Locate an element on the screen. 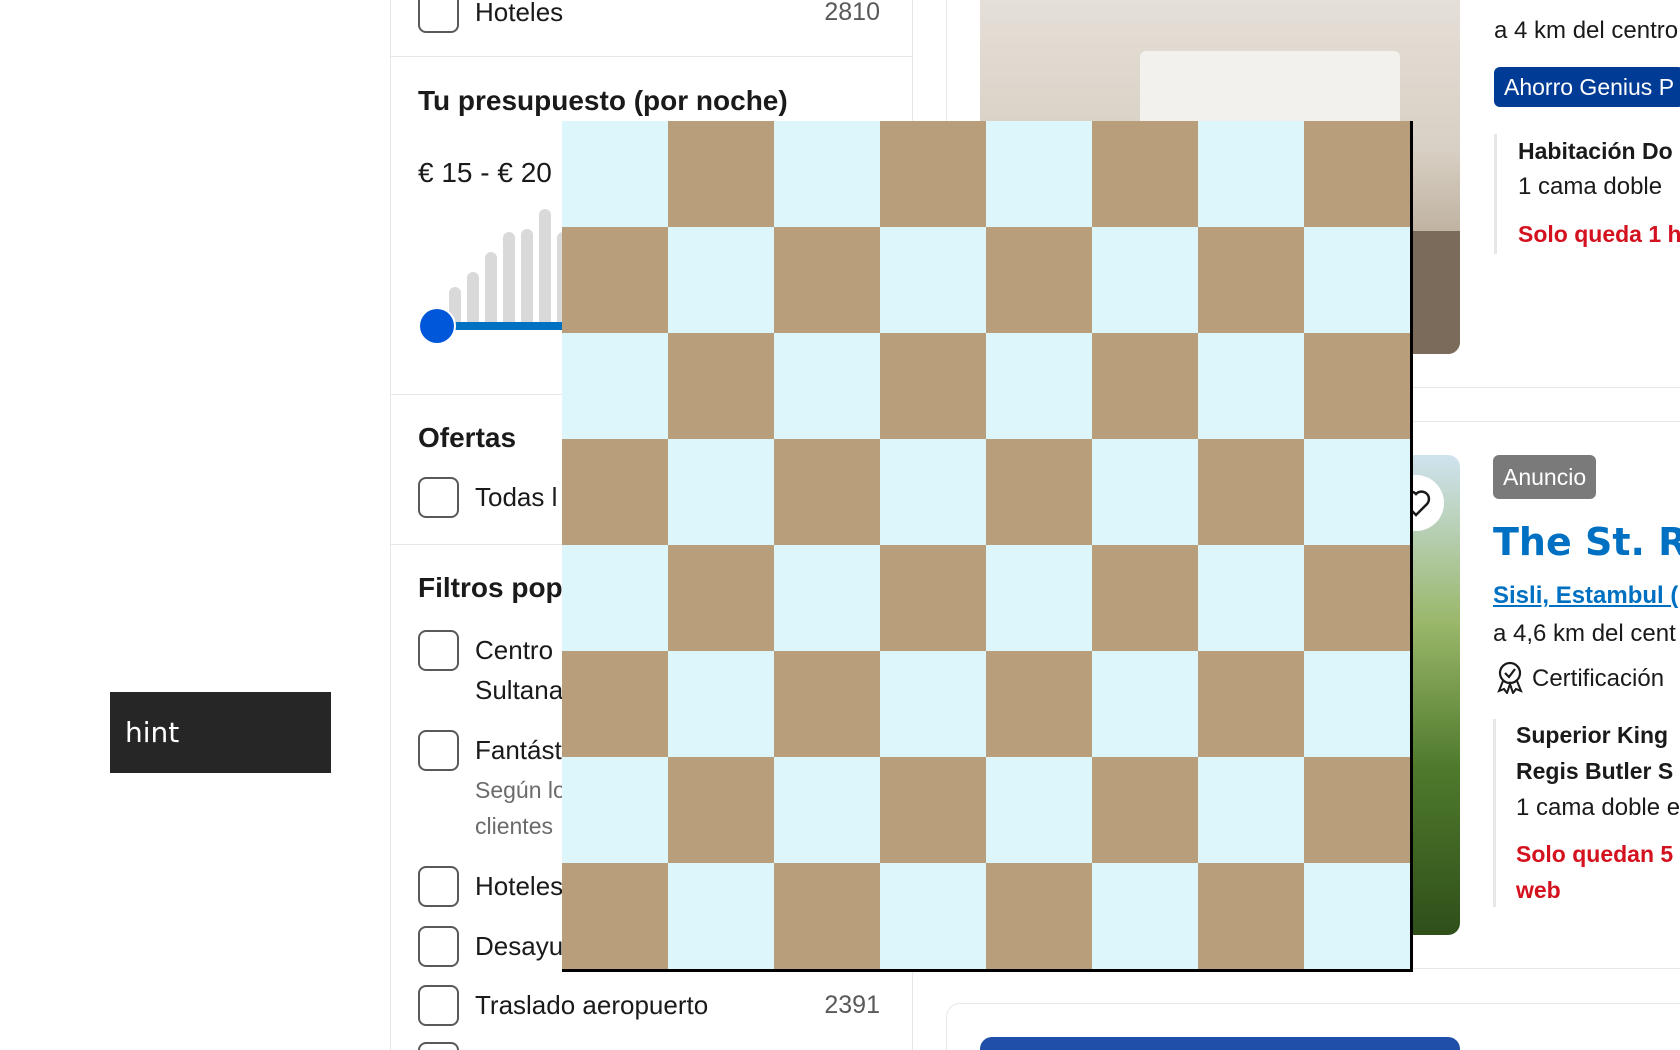 This screenshot has height=1050, width=1680. availability-warning-line2: web is located at coordinates (1538, 890).